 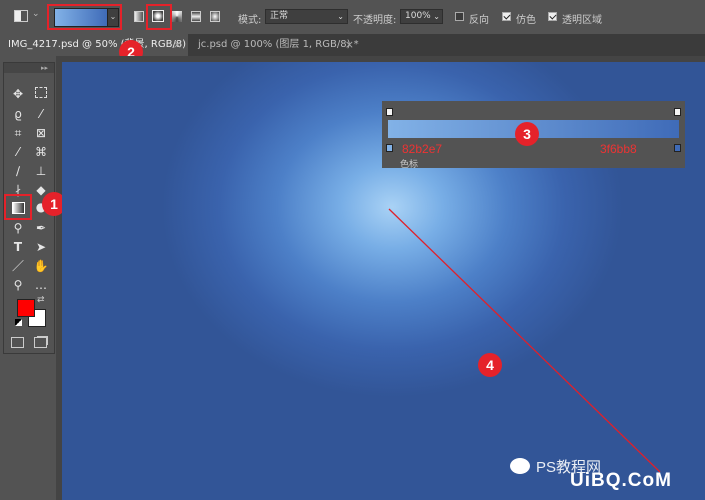 What do you see at coordinates (526, 20) in the screenshot?
I see `dither-label: 仿色` at bounding box center [526, 20].